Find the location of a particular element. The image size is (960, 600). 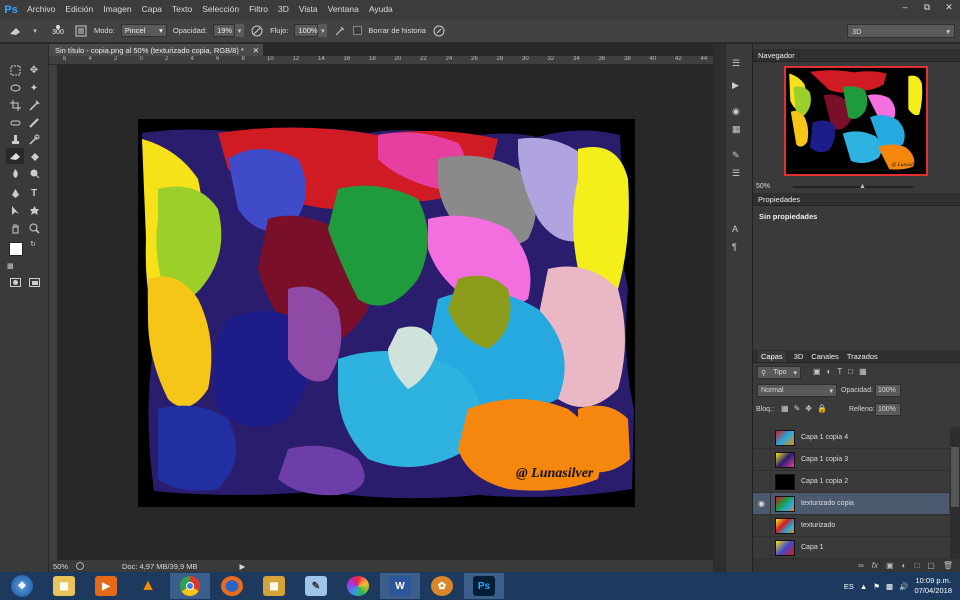

word-icon: W is located at coordinates (400, 586).